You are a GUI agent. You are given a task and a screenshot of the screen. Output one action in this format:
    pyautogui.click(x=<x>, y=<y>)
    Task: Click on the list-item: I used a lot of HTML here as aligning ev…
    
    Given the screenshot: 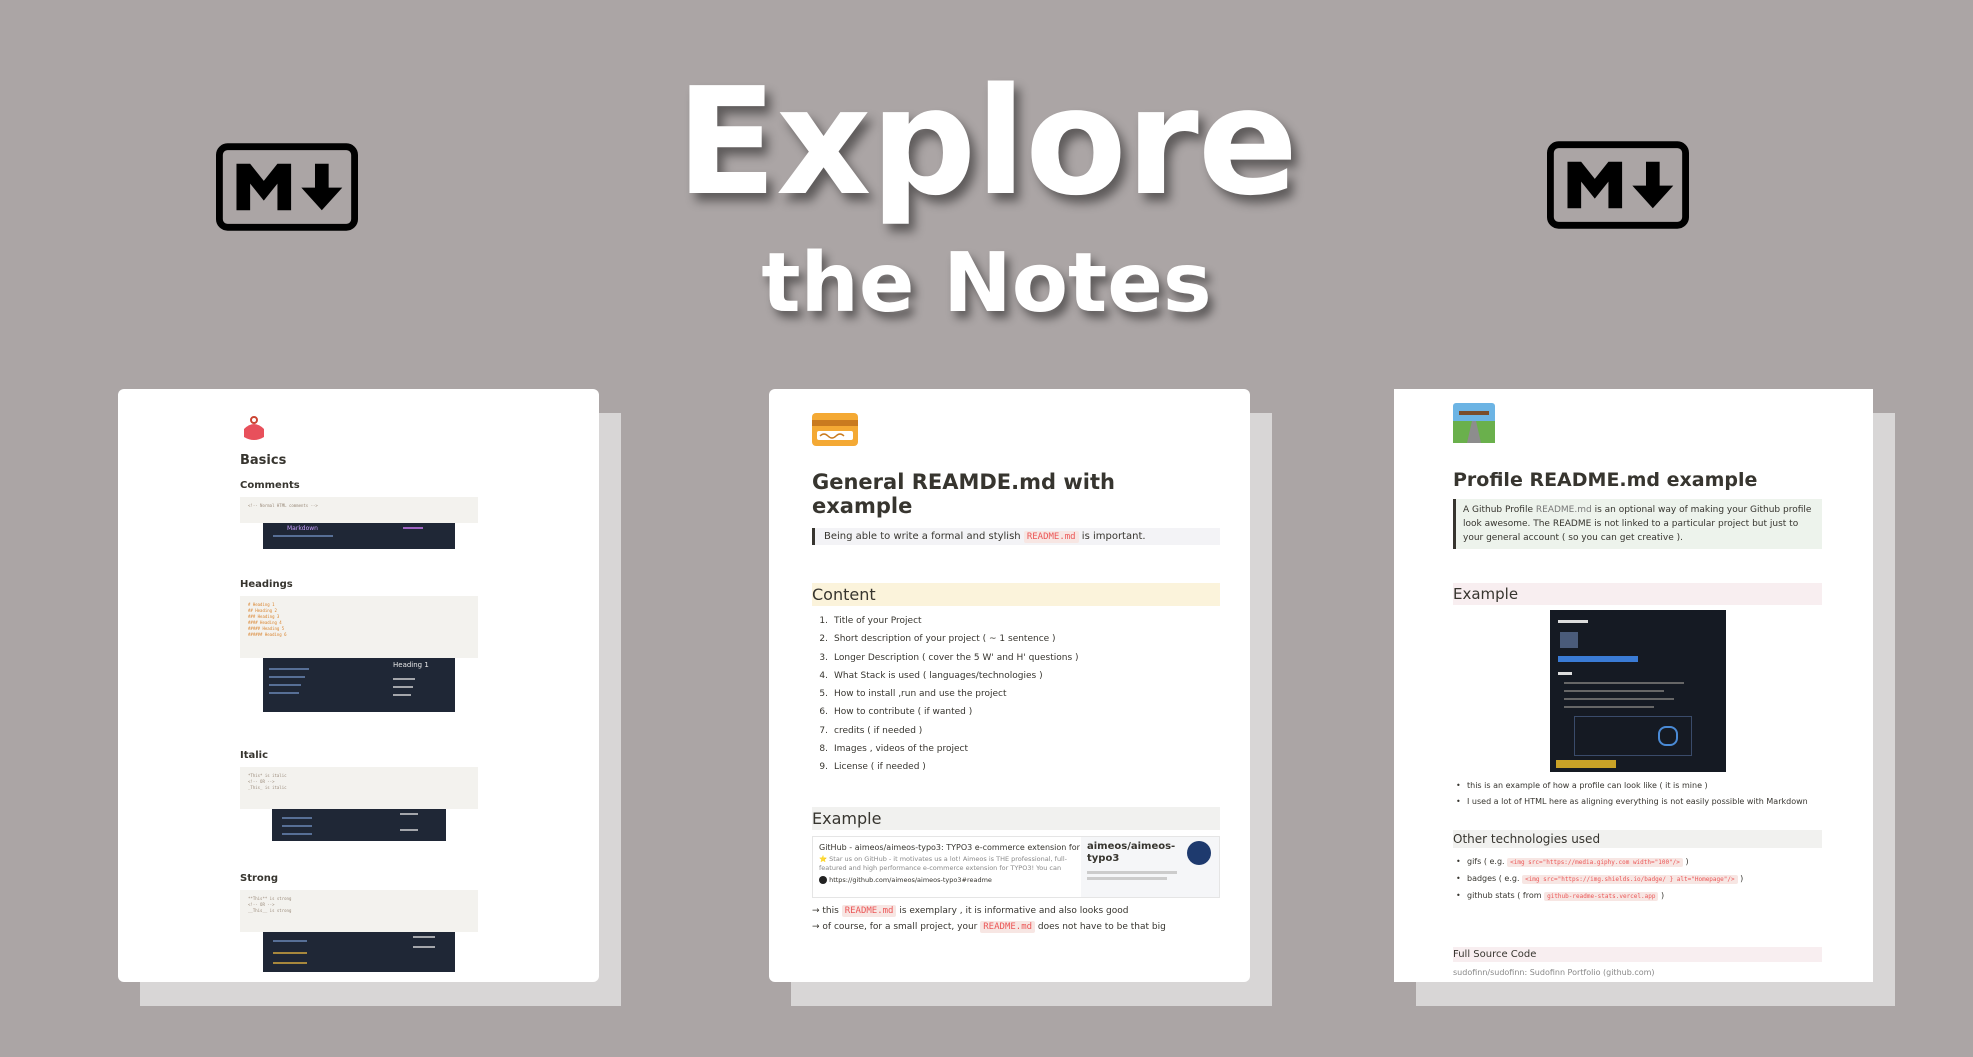 What is the action you would take?
    pyautogui.click(x=1637, y=802)
    